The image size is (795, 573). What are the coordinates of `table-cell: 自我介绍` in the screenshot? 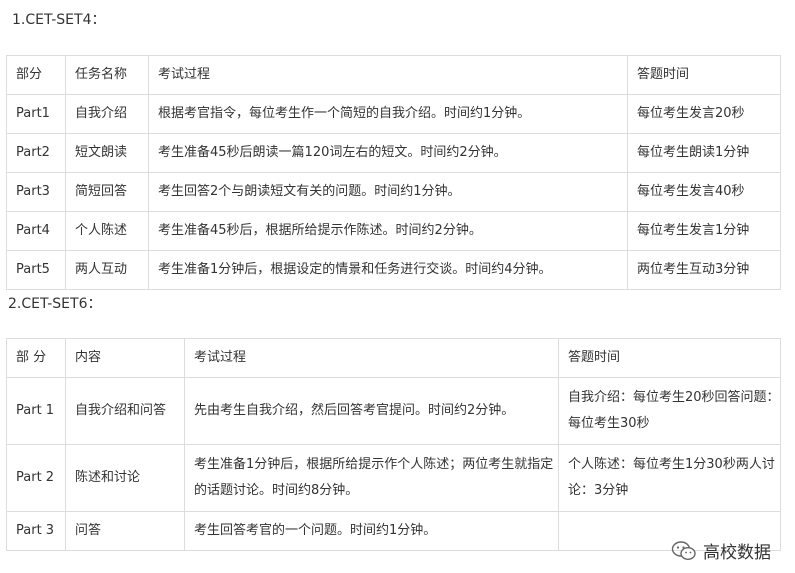 It's located at (107, 114).